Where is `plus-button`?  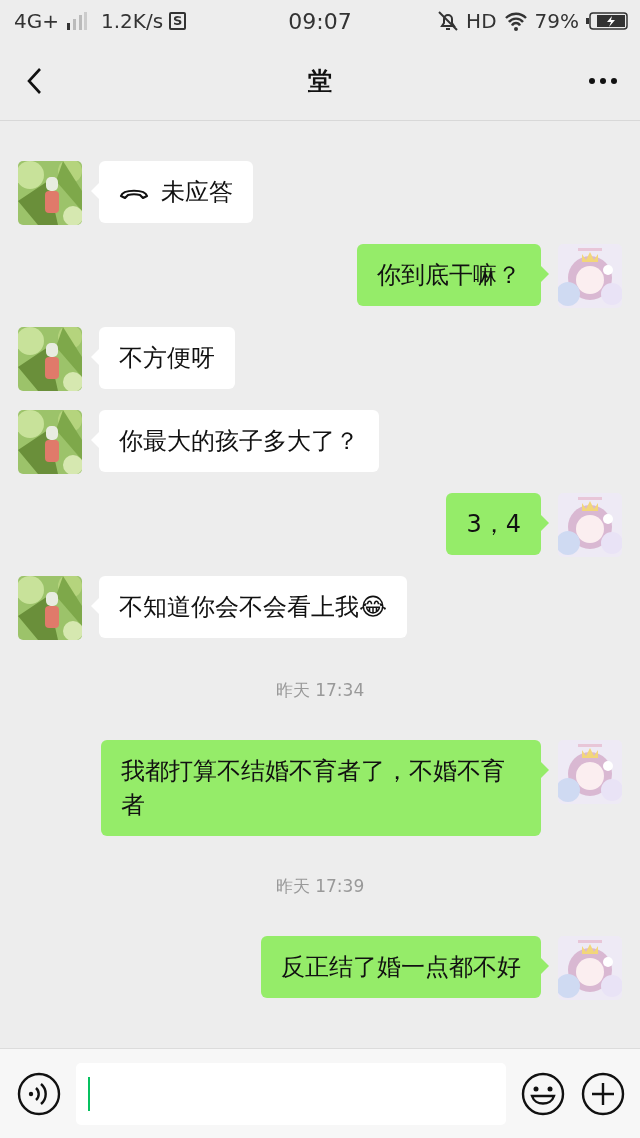 plus-button is located at coordinates (603, 1093).